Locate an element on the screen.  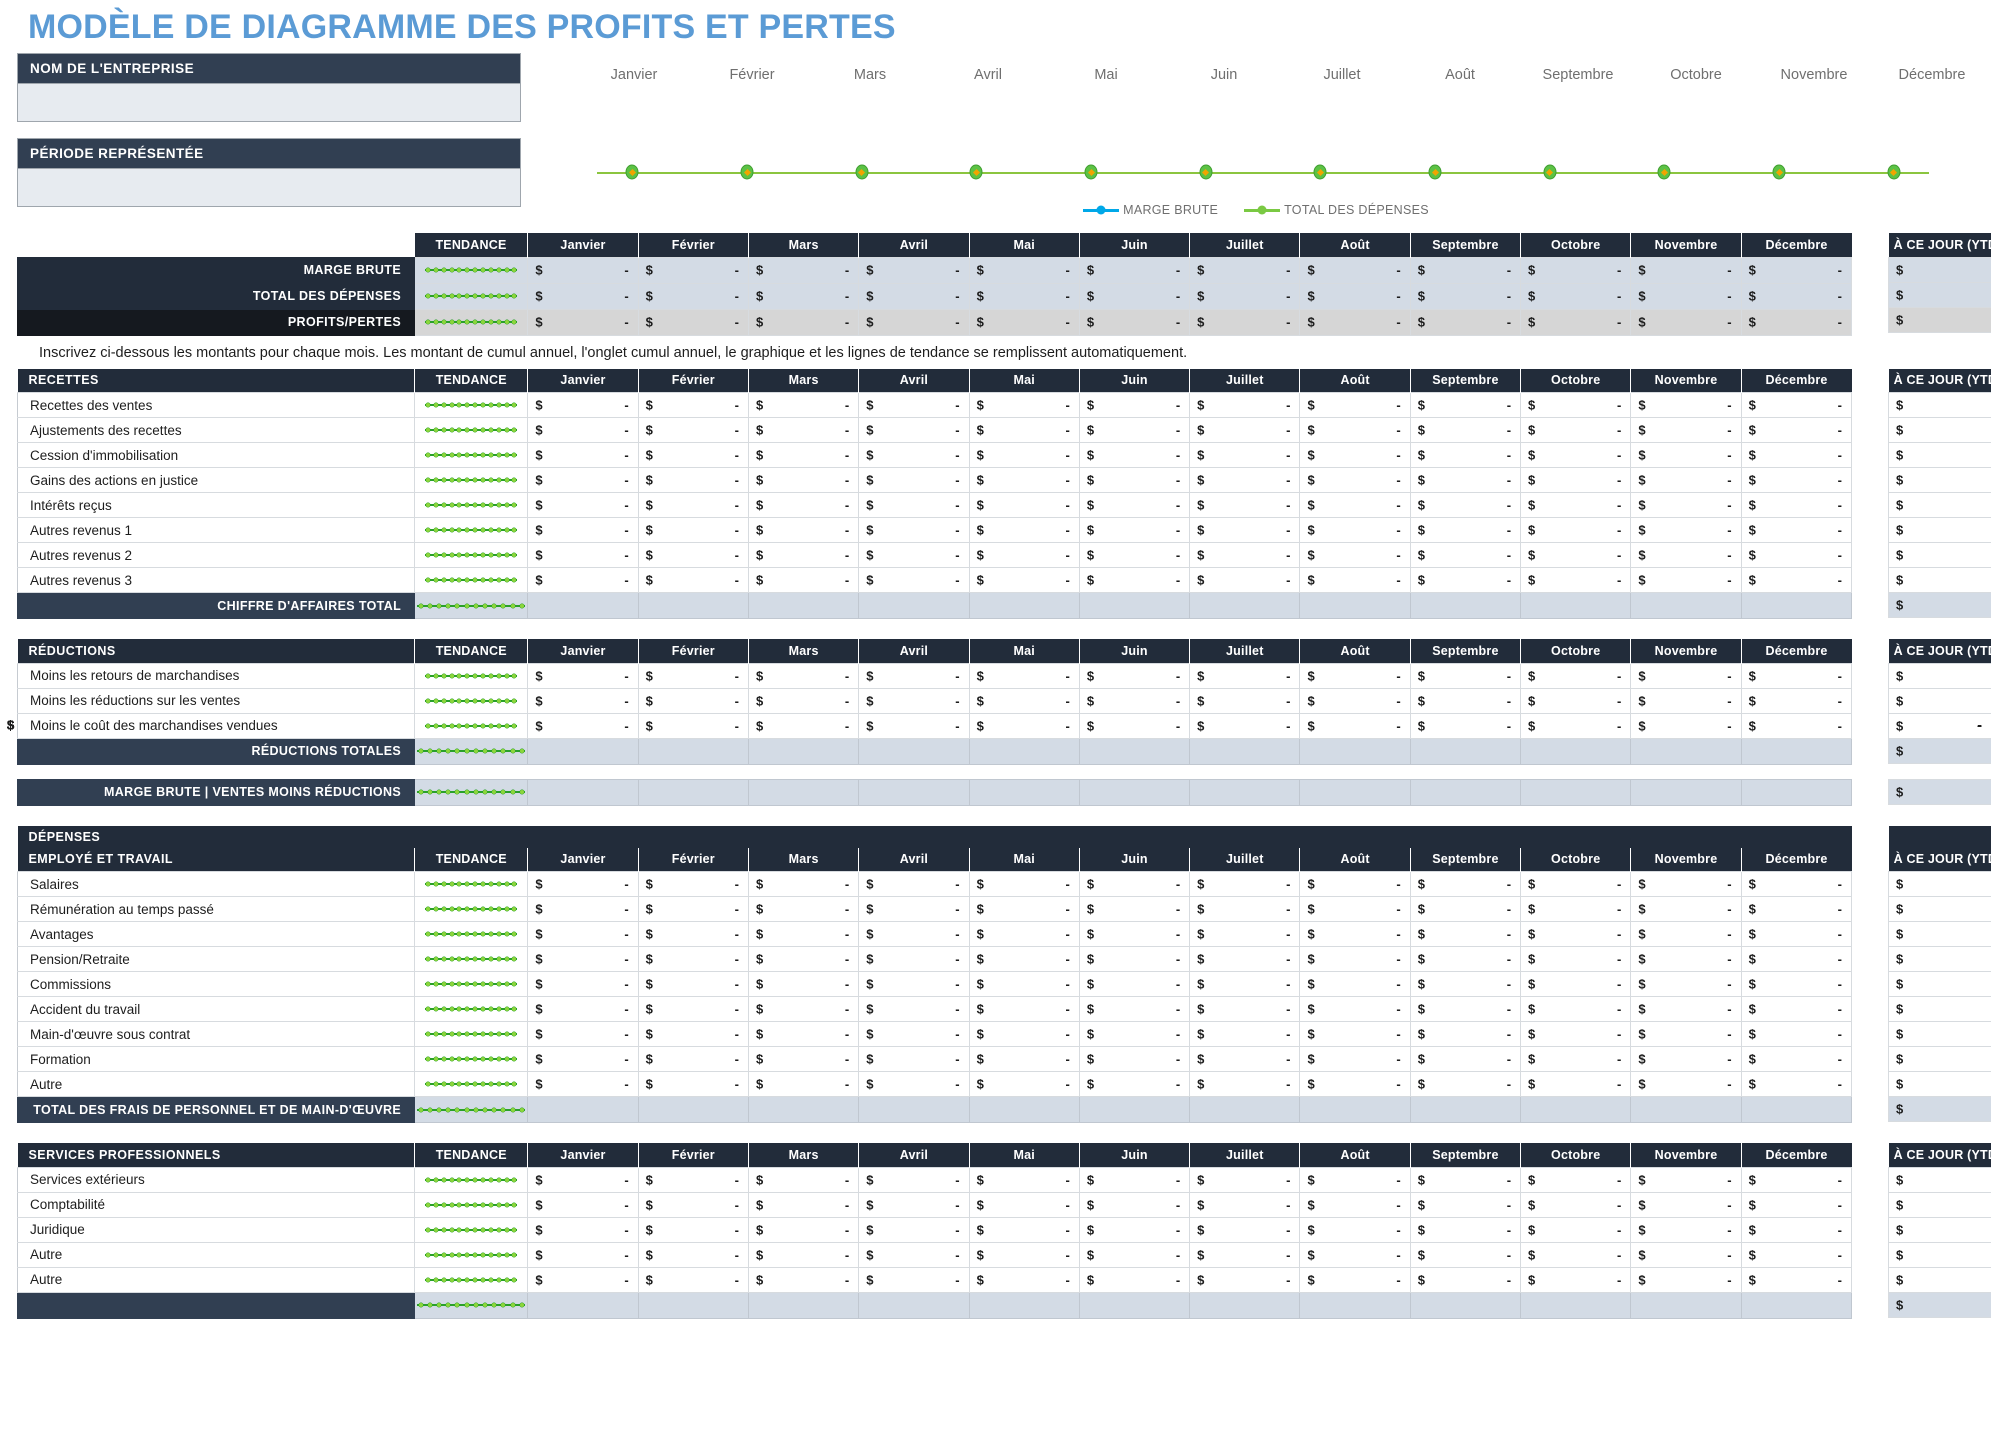
employe-5-cell-Août: $ - is located at coordinates (1355, 1009).